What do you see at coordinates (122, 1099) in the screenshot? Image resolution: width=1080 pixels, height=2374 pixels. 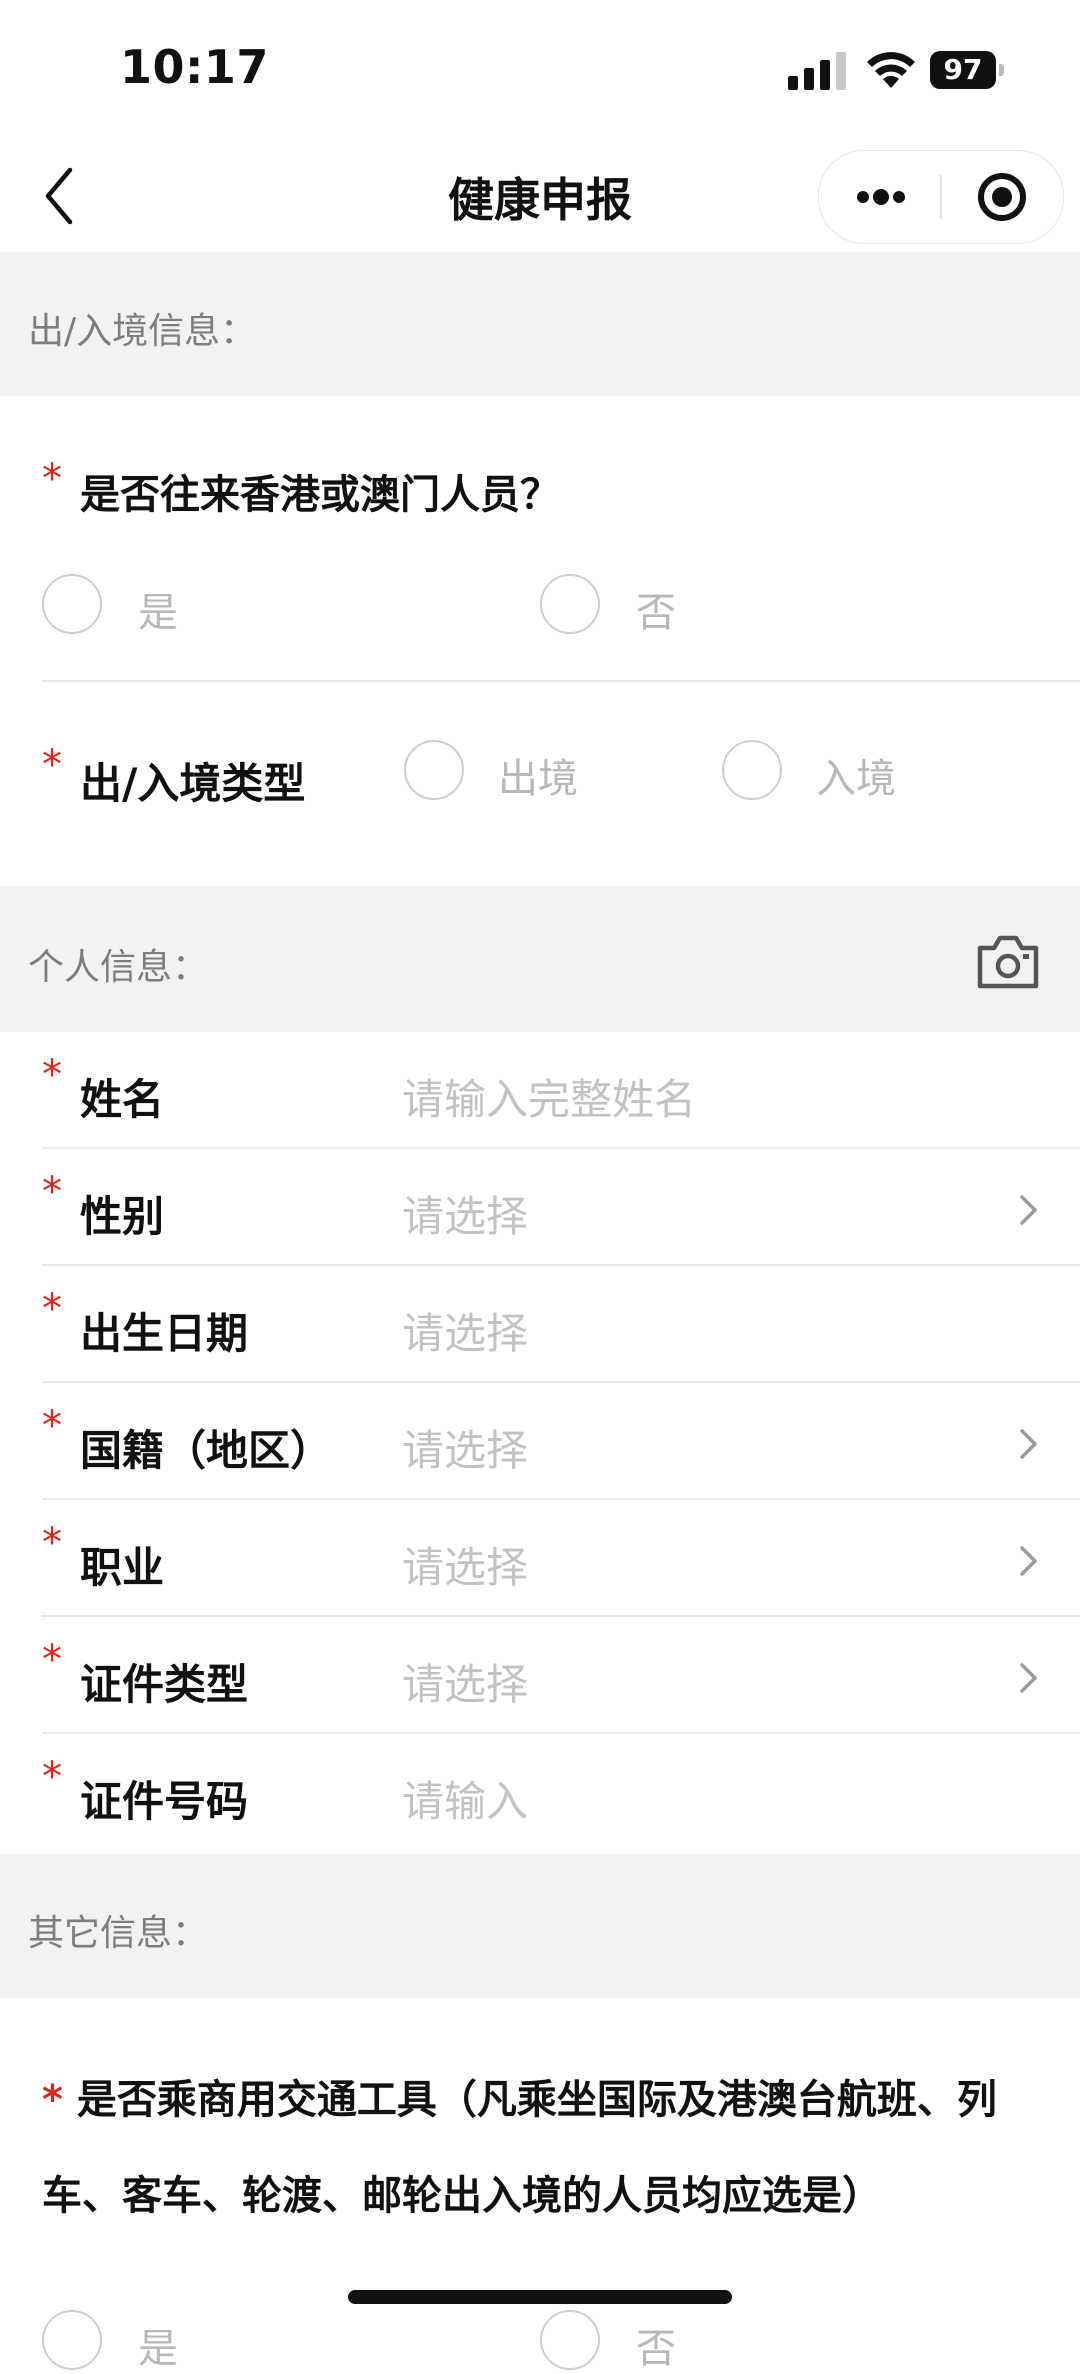 I see `field-label: 姓名` at bounding box center [122, 1099].